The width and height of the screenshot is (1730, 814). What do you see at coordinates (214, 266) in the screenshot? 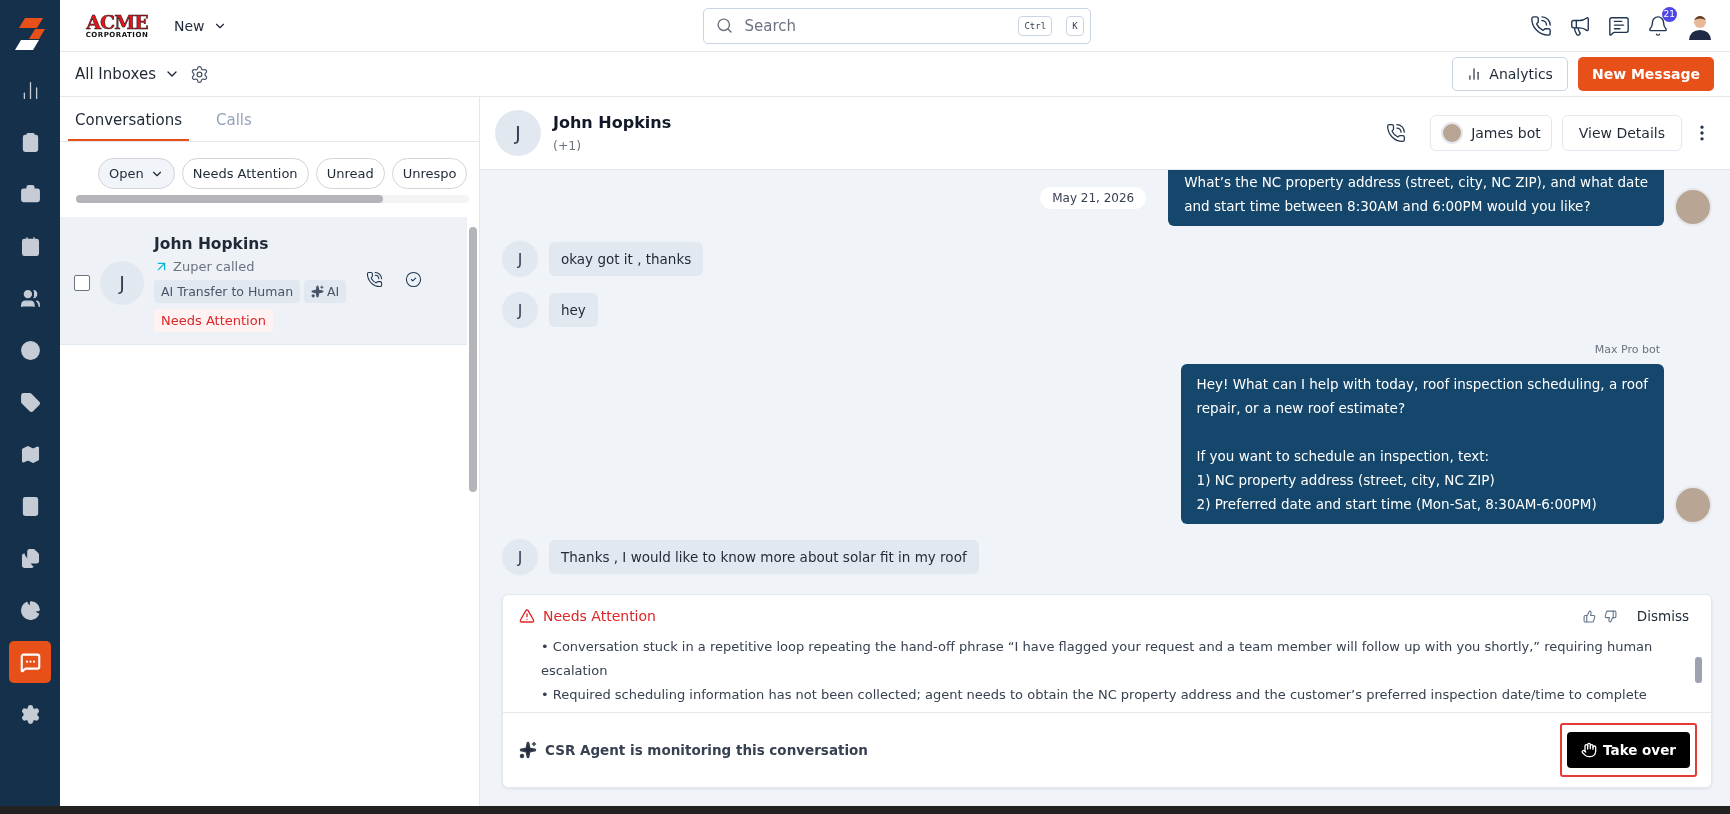
I see `activity-text: Zuper called` at bounding box center [214, 266].